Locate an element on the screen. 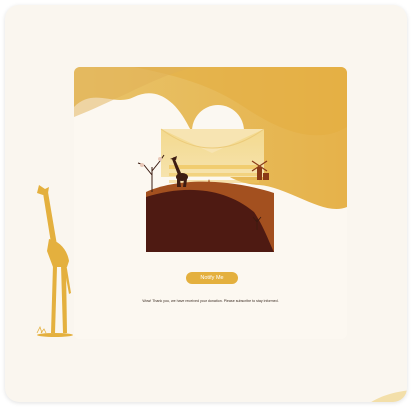  notify-me-button: Notify Me is located at coordinates (212, 278).